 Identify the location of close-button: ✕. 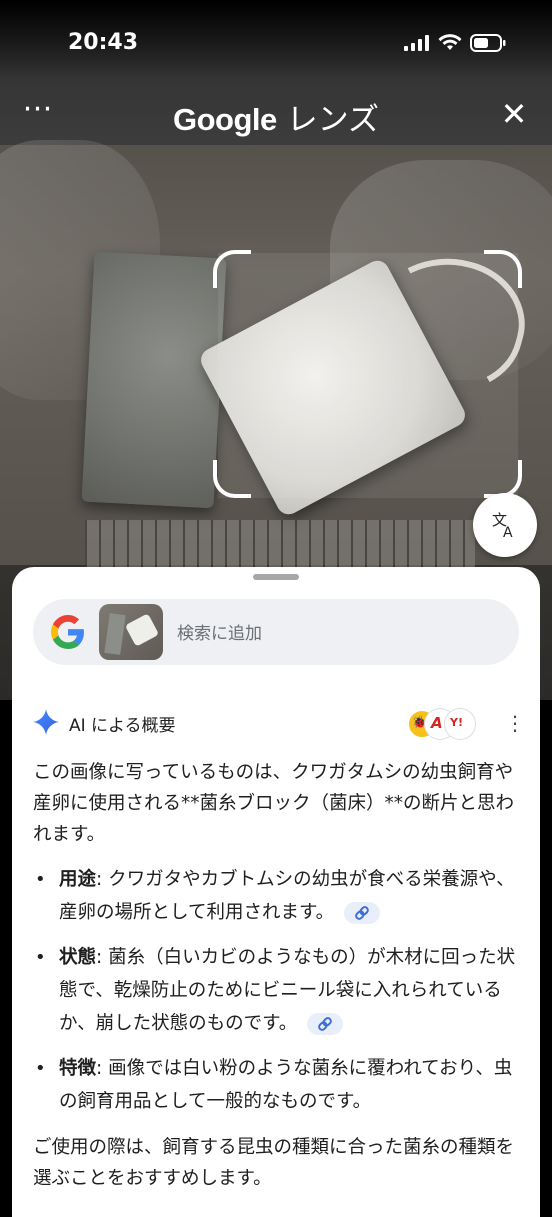
(514, 114).